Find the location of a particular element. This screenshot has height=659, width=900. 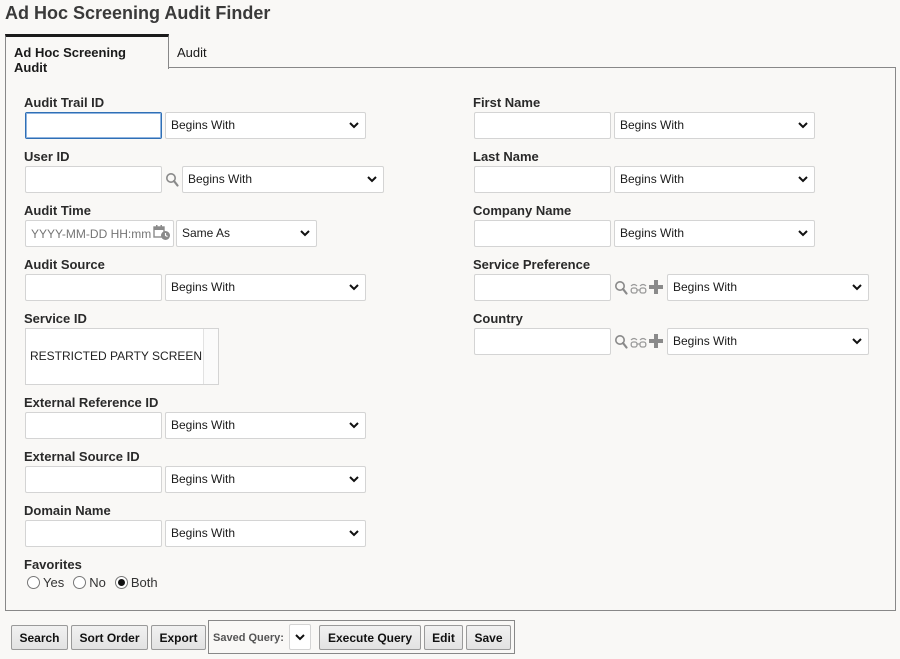

audit-time-field: Audit Time is located at coordinates (57, 211).